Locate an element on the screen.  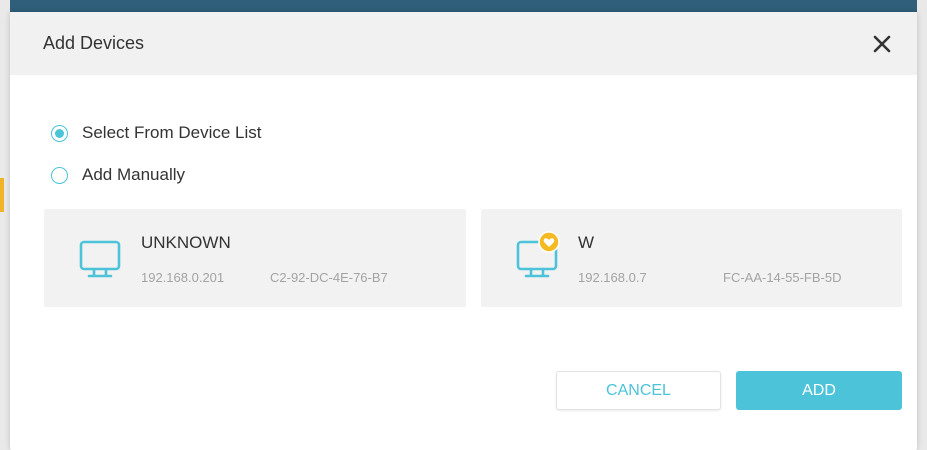
device-ip: 192.168.0.7 is located at coordinates (612, 277).